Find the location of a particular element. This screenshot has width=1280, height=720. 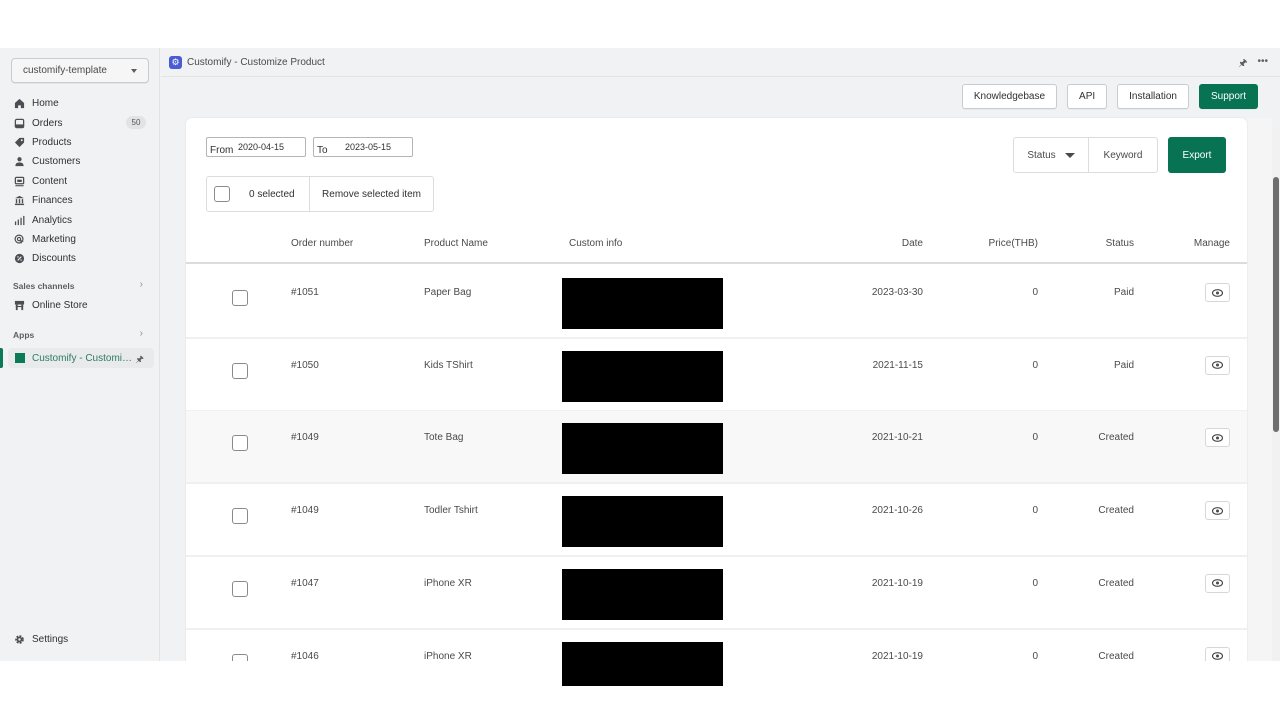

order-number: #1051 is located at coordinates (305, 292).